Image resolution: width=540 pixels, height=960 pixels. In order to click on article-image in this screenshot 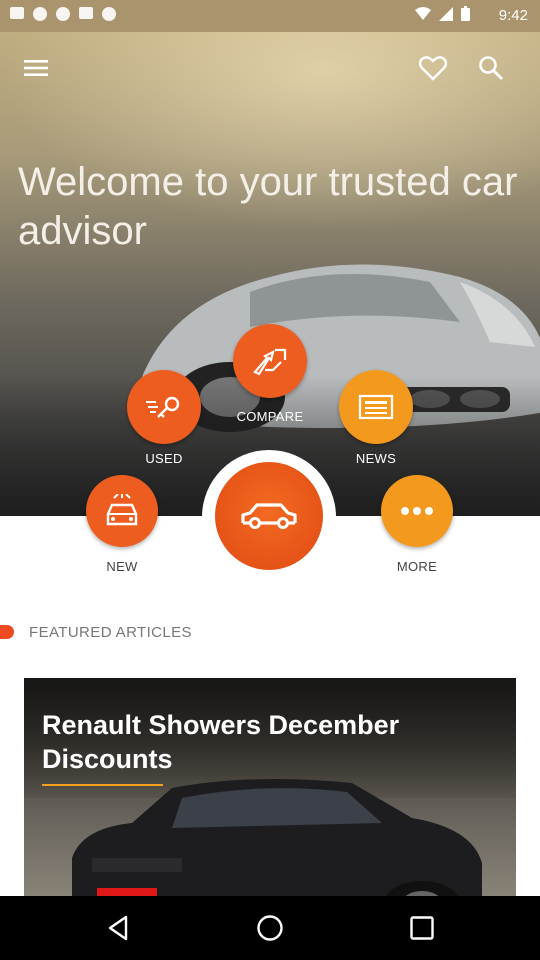, I will do `click(277, 838)`.